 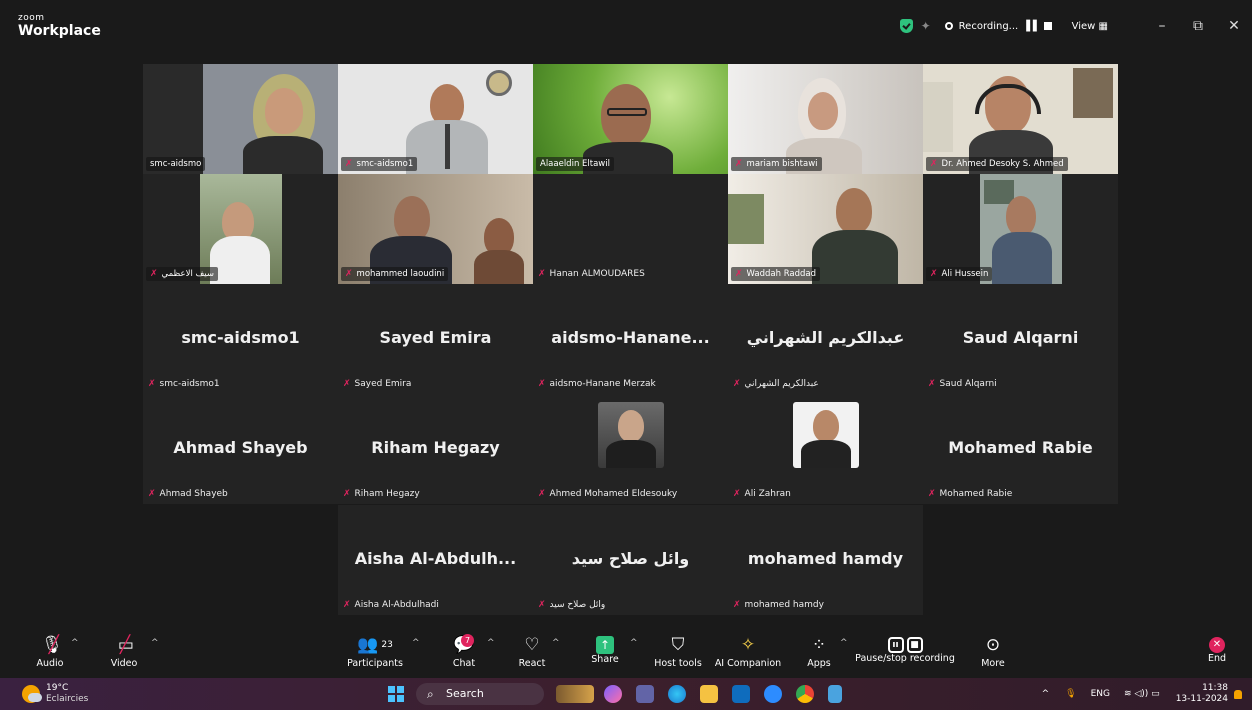 I want to click on participant-name-label: ✗ عبدالكريم الشهراني, so click(x=776, y=384).